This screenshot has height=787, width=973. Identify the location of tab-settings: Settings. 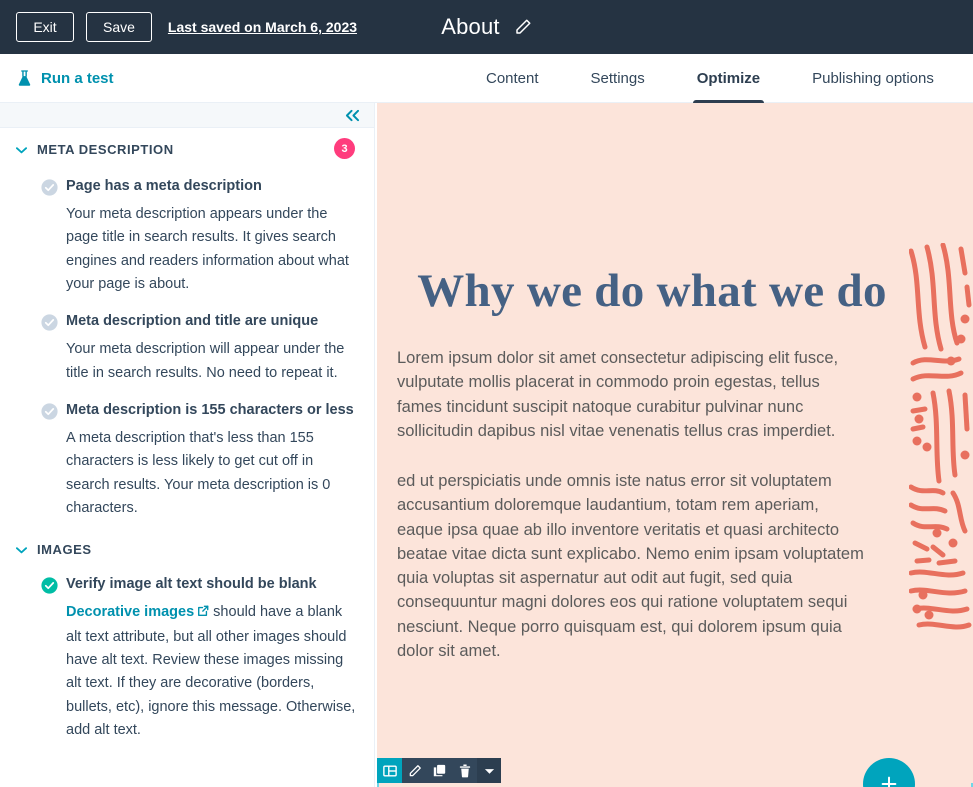
(618, 78).